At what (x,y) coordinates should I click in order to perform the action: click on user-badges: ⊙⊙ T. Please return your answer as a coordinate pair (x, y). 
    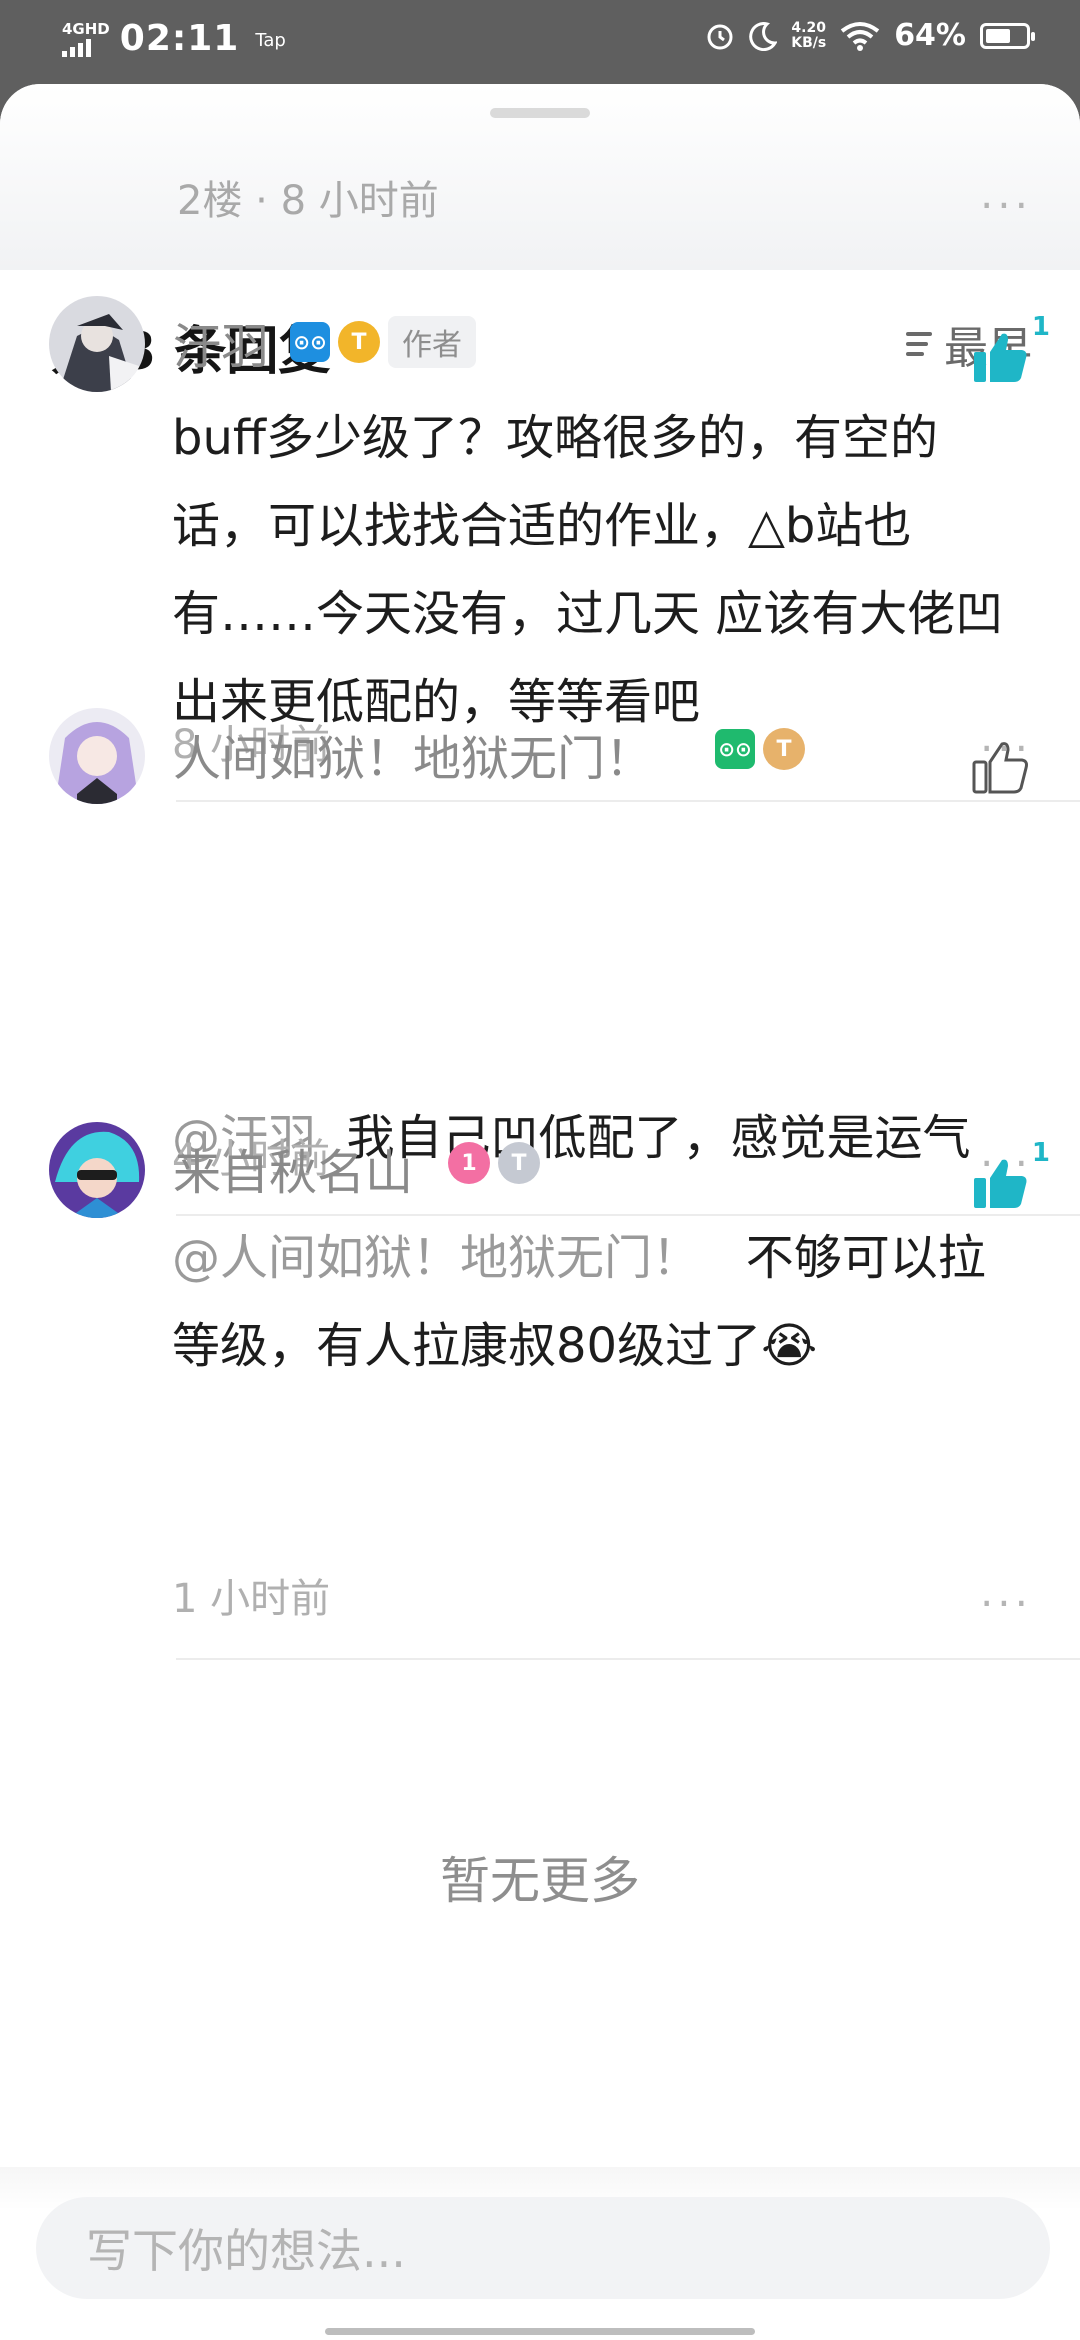
    Looking at the image, I should click on (760, 749).